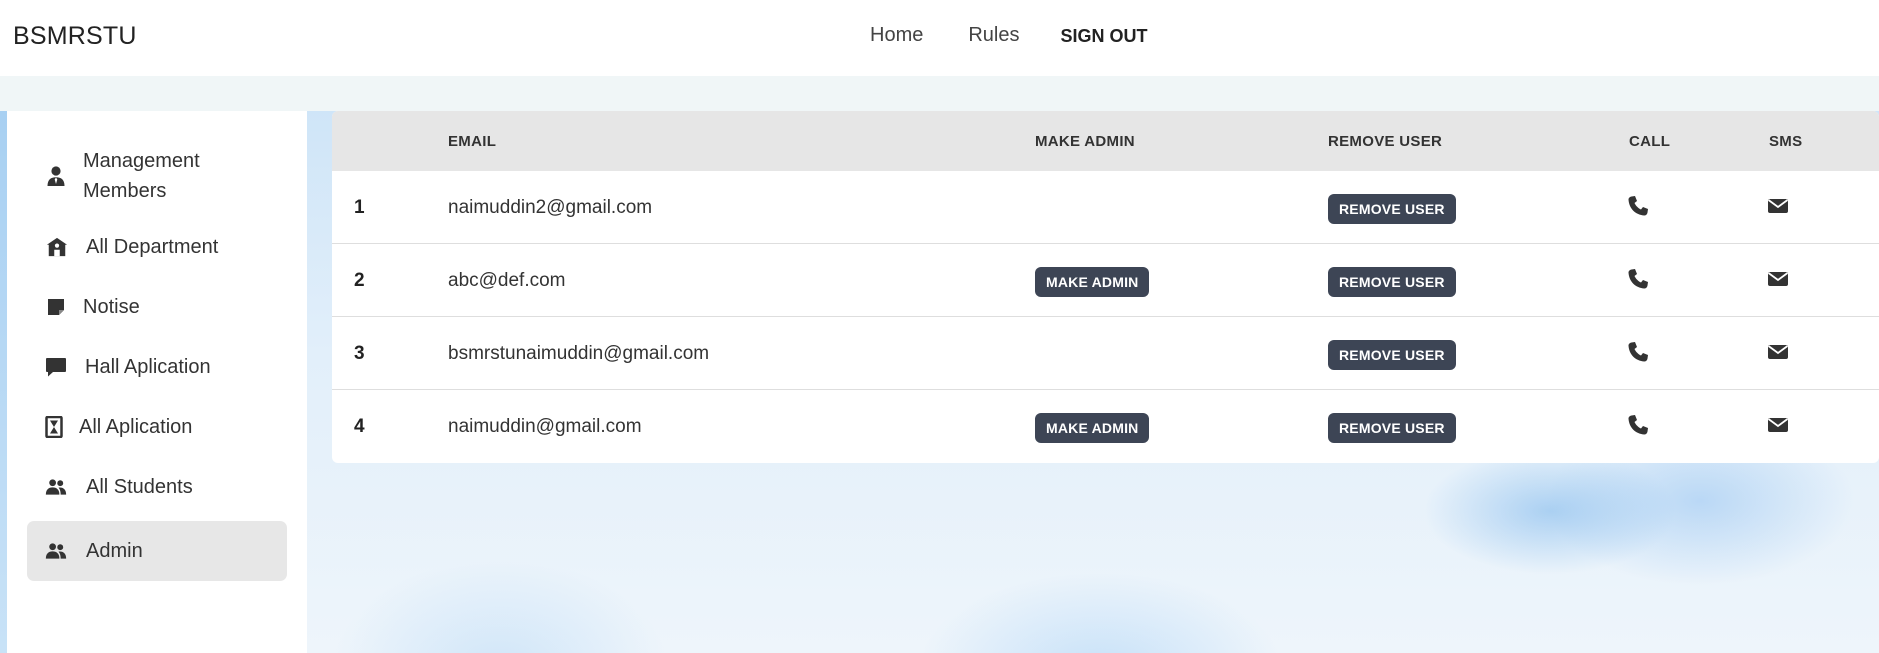 This screenshot has width=1879, height=653. What do you see at coordinates (507, 280) in the screenshot?
I see `row-email: abc@def.com` at bounding box center [507, 280].